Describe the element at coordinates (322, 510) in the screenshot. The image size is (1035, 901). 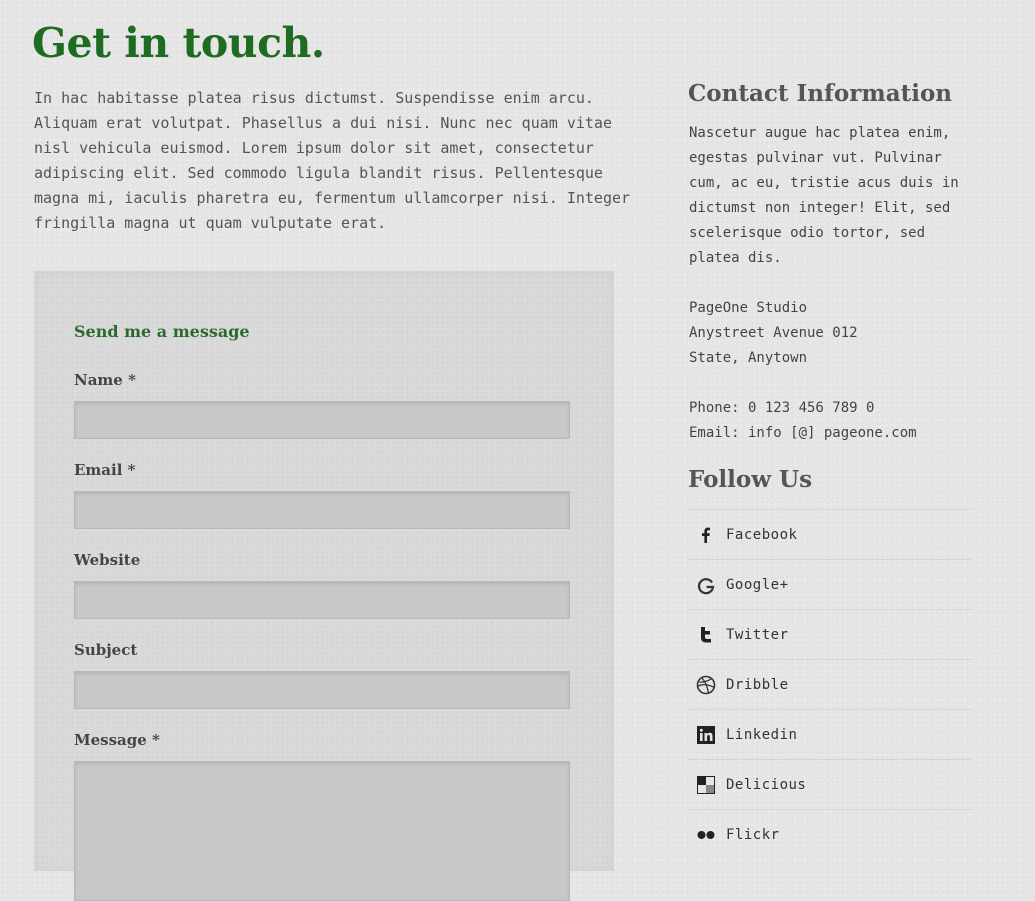
I see `email-input` at that location.